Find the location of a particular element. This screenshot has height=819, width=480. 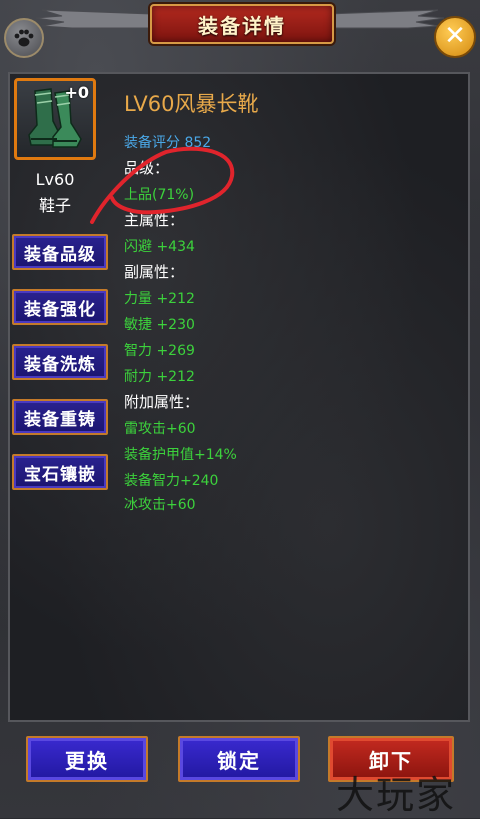

extra-attr: 冰攻击+60 is located at coordinates (160, 505).